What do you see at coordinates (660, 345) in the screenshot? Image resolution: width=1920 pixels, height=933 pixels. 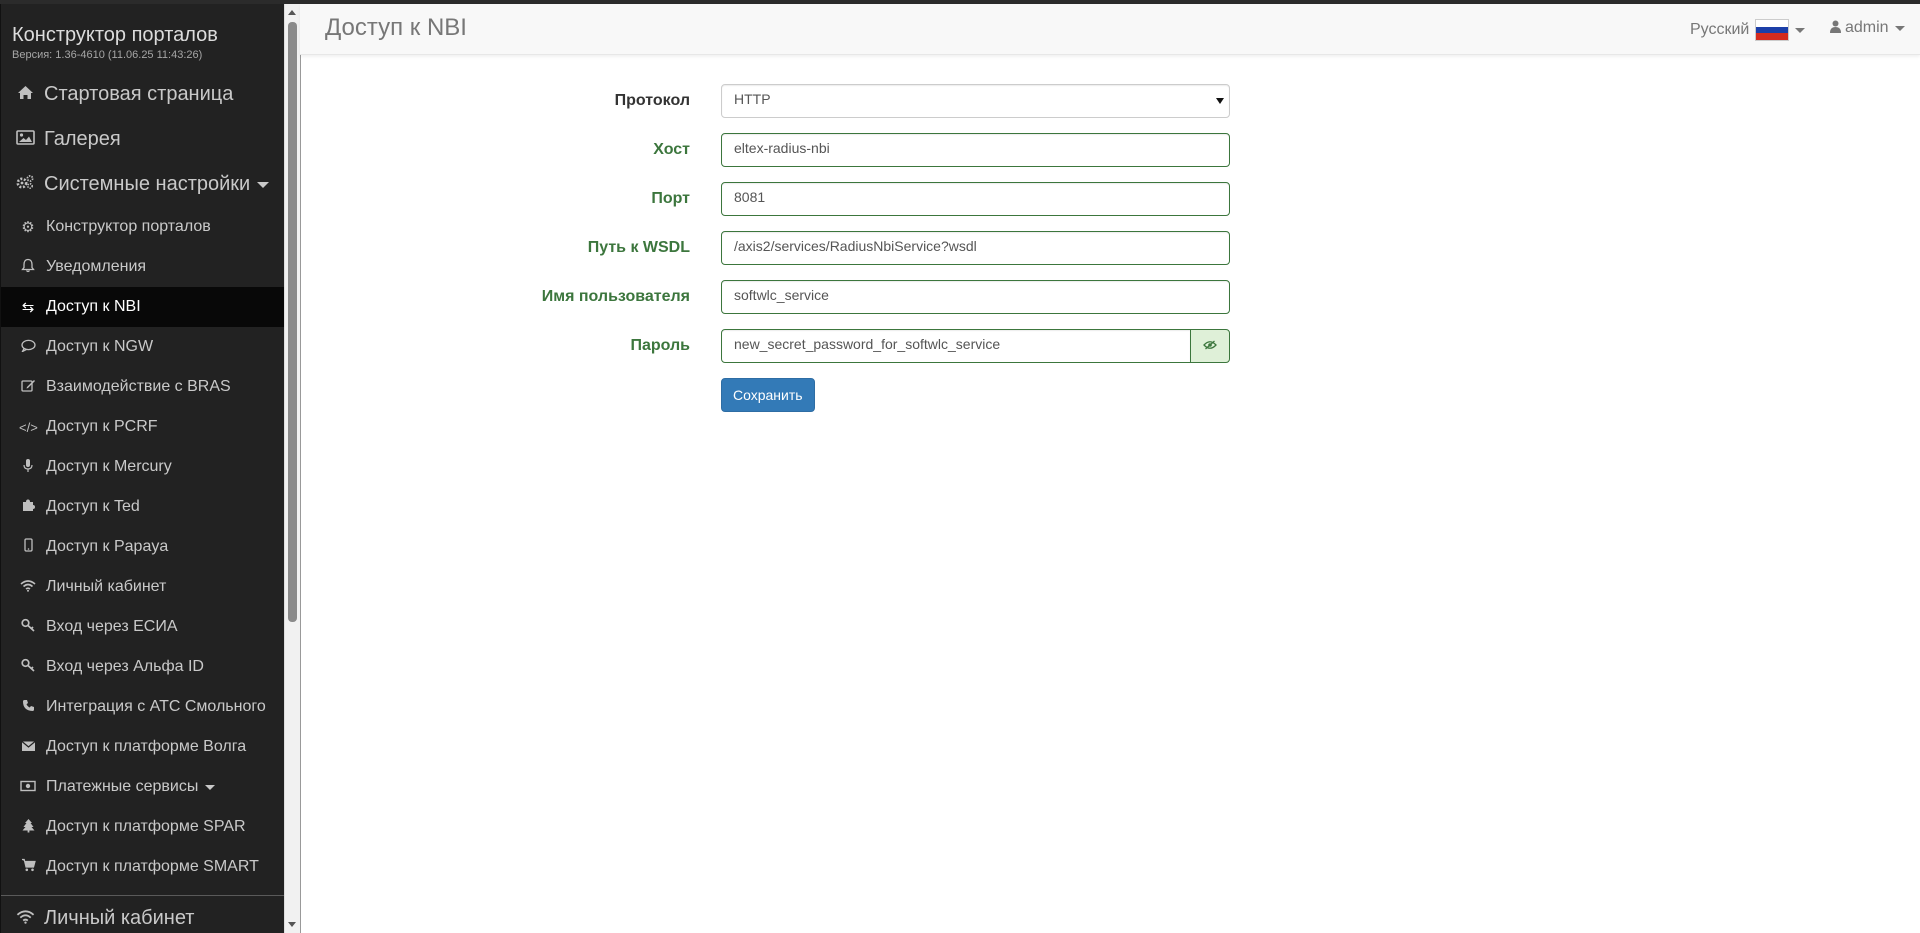 I see `password-label: Пароль` at bounding box center [660, 345].